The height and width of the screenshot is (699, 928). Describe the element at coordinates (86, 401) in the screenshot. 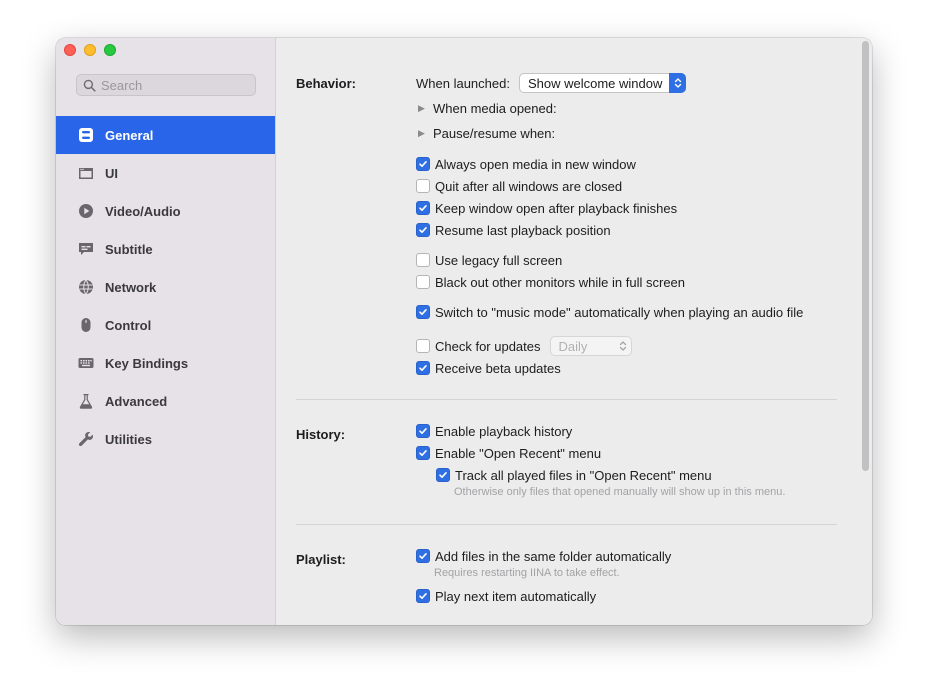

I see `flask-icon` at that location.